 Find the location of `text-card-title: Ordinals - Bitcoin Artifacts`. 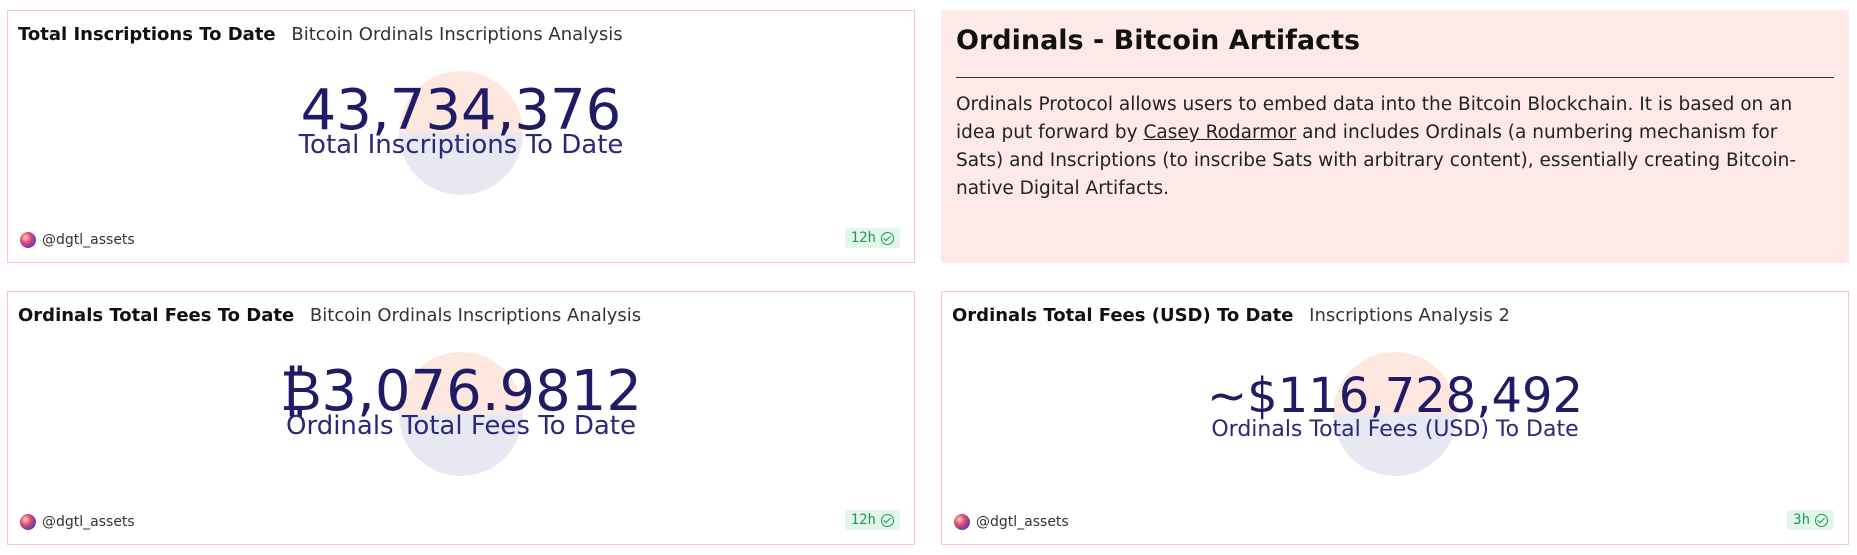

text-card-title: Ordinals - Bitcoin Artifacts is located at coordinates (1158, 40).